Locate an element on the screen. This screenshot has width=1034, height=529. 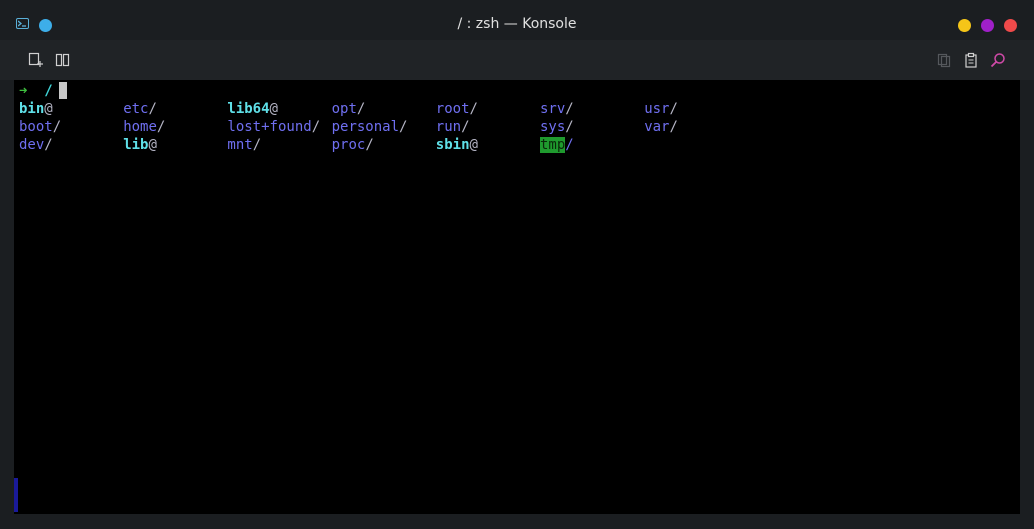
entry-name: sys is located at coordinates (553, 127).